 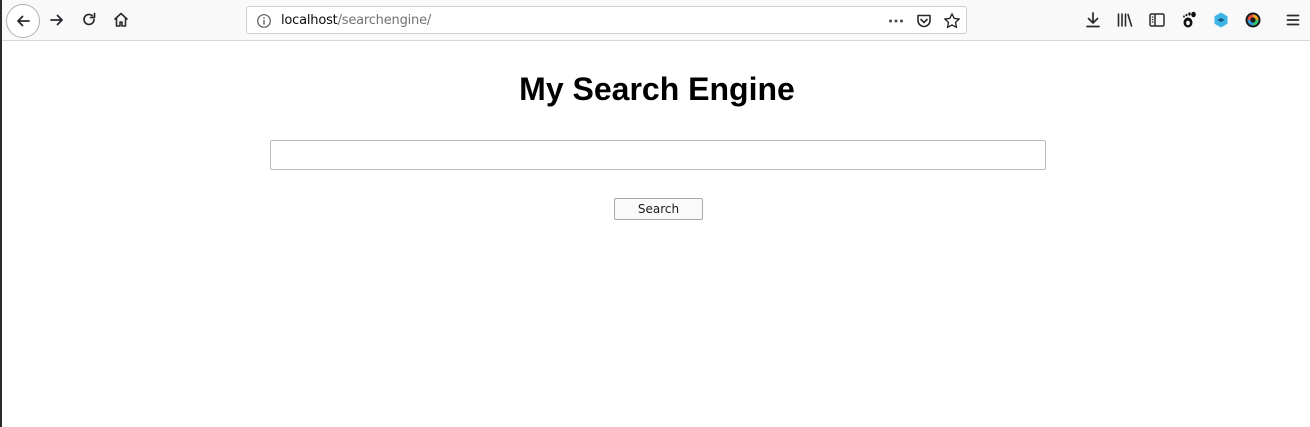 What do you see at coordinates (658, 209) in the screenshot?
I see `search-button: Search` at bounding box center [658, 209].